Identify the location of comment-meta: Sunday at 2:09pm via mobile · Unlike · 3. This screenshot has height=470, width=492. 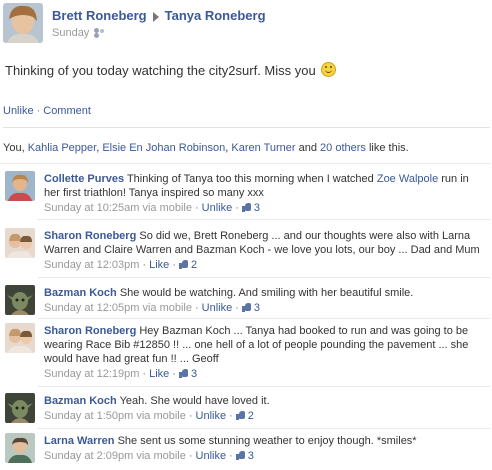
(264, 456).